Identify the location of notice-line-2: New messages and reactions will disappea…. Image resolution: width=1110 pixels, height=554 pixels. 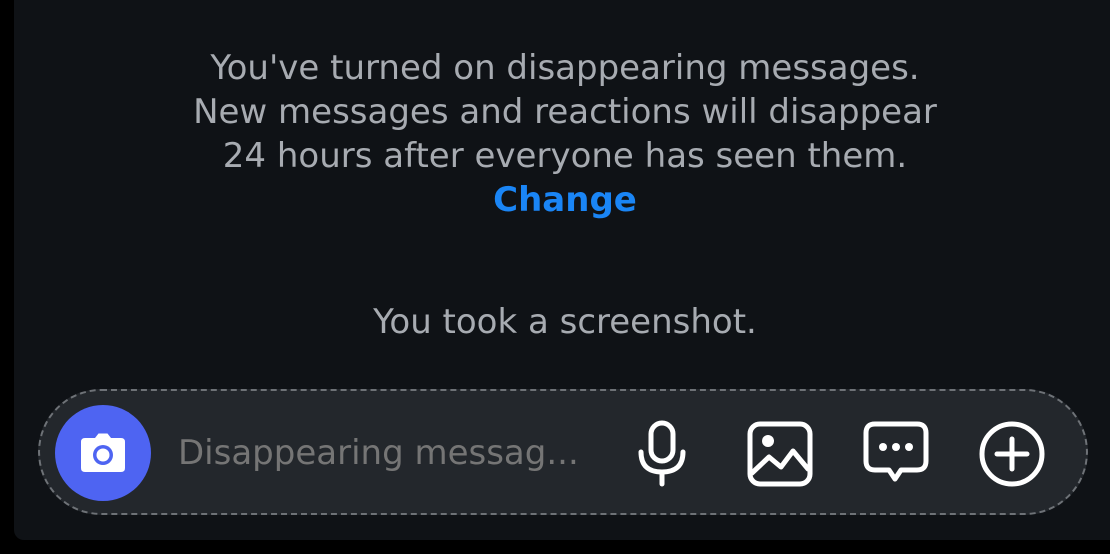
(565, 112).